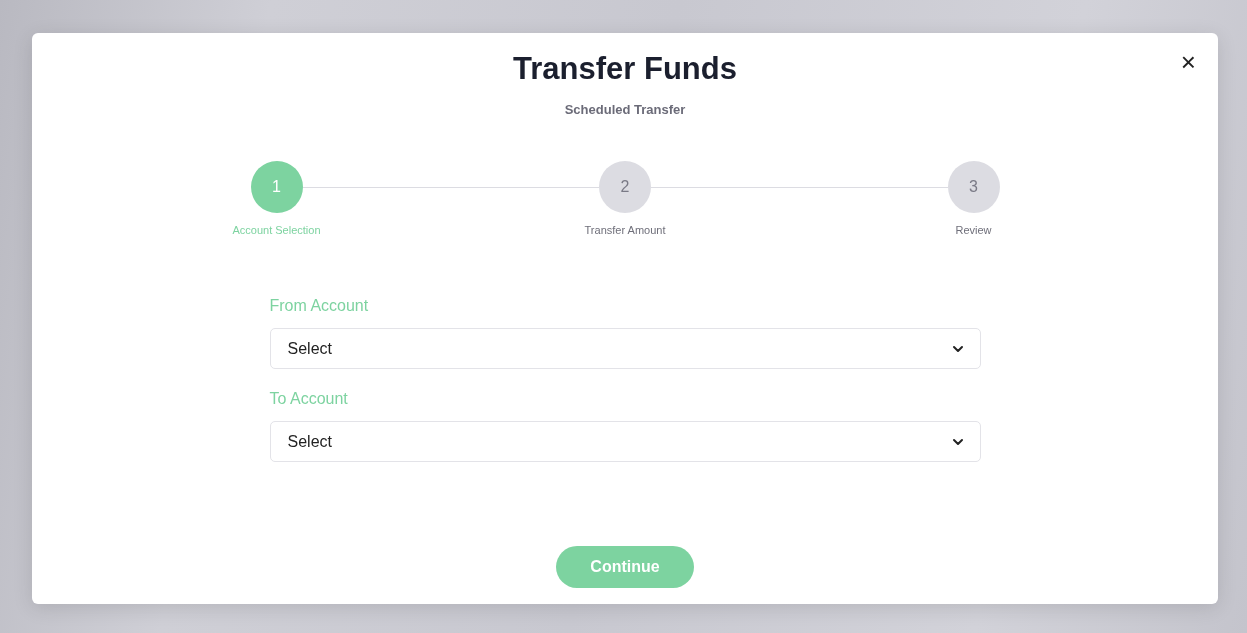 The height and width of the screenshot is (633, 1247). What do you see at coordinates (625, 187) in the screenshot?
I see `step-circle: 2` at bounding box center [625, 187].